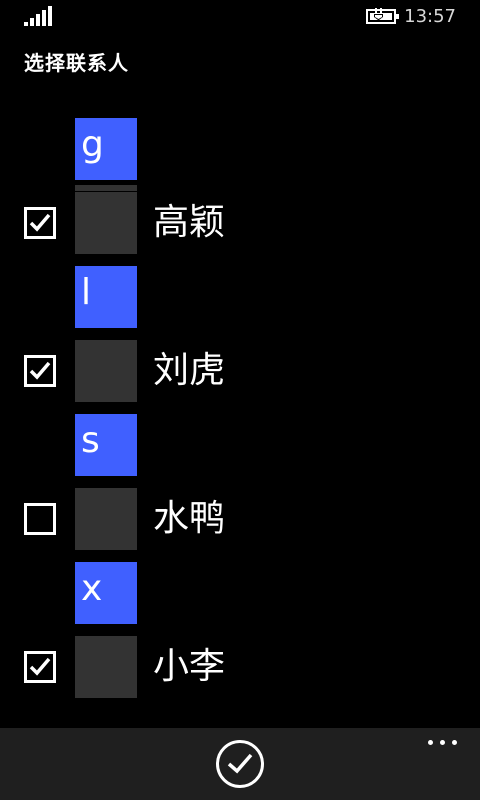 The height and width of the screenshot is (800, 480). Describe the element at coordinates (430, 16) in the screenshot. I see `status-time: 13:57` at that location.